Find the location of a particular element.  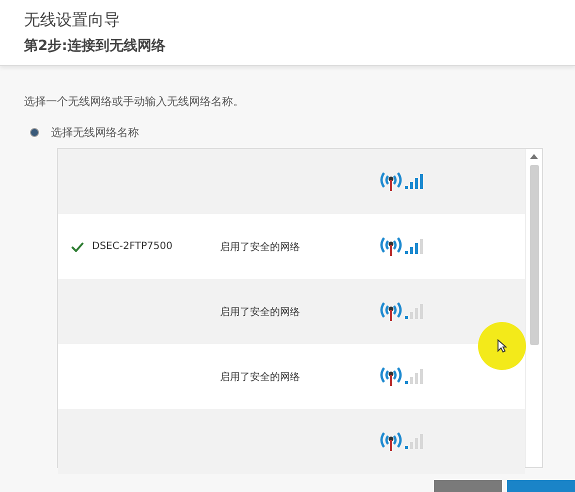

radio-label: 选择无线网络名称 is located at coordinates (95, 132).